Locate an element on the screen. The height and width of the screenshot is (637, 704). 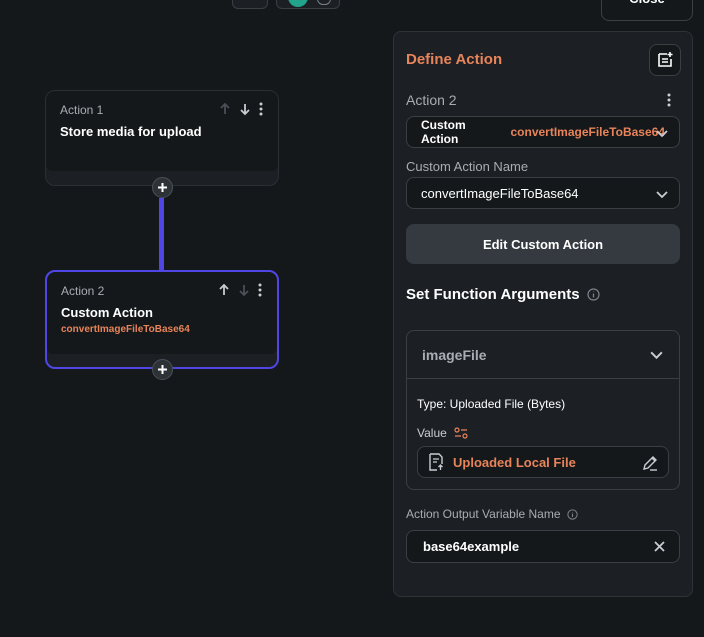
action-type-prefix: Custom Action is located at coordinates (443, 132).